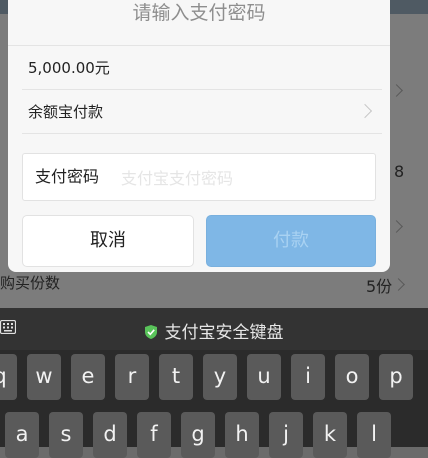 The image size is (428, 458). I want to click on cancel-button: 取消, so click(108, 241).